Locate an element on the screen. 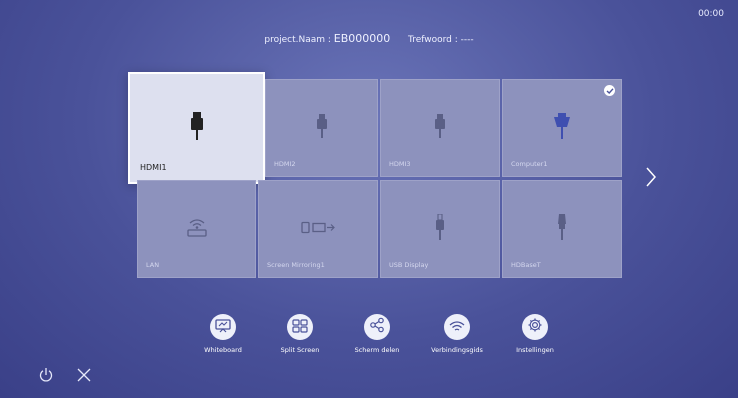 Image resolution: width=738 pixels, height=398 pixels. source-label: HDBaseT is located at coordinates (526, 265).